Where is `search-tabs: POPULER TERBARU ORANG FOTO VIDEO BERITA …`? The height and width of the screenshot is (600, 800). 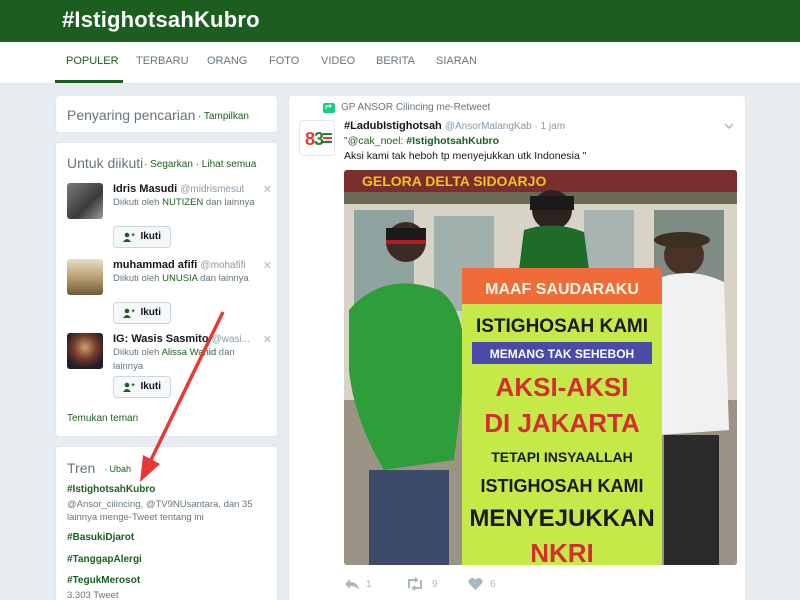
search-tabs: POPULER TERBARU ORANG FOTO VIDEO BERITA … is located at coordinates (400, 63).